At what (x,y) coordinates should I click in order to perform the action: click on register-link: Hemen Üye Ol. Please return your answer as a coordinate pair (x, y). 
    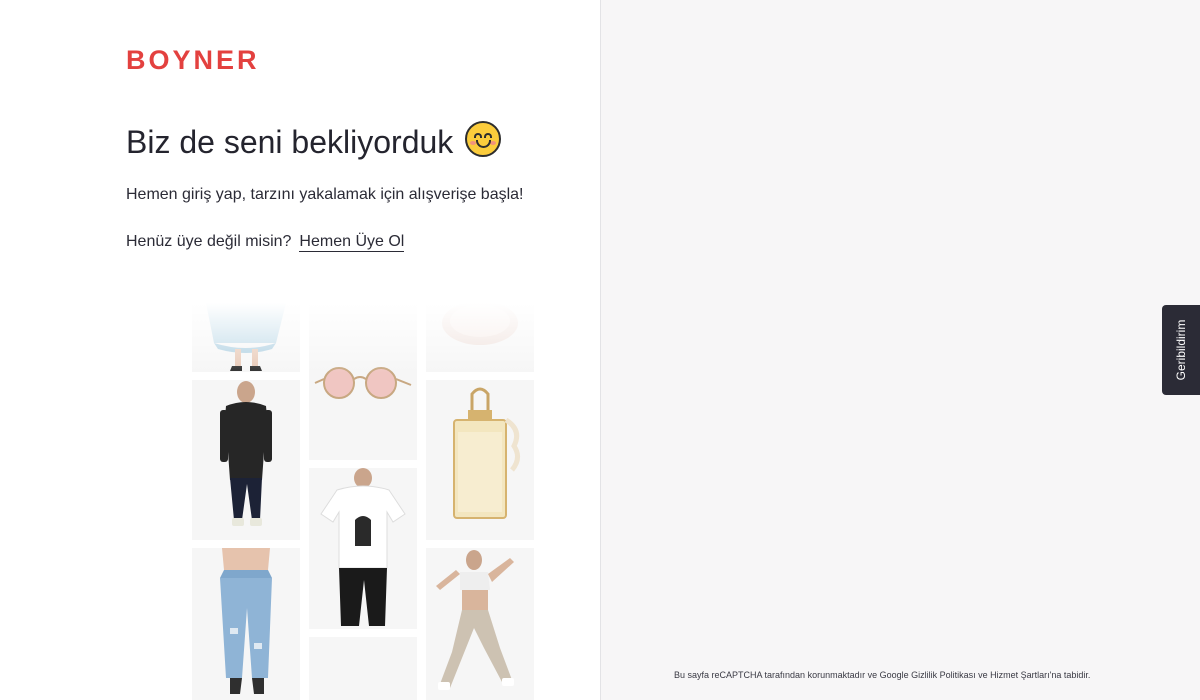
    Looking at the image, I should click on (352, 242).